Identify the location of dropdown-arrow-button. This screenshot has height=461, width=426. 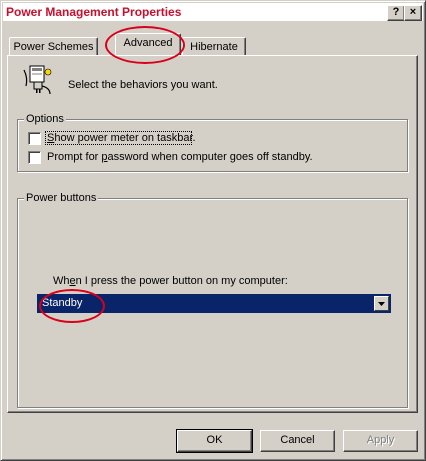
(381, 303).